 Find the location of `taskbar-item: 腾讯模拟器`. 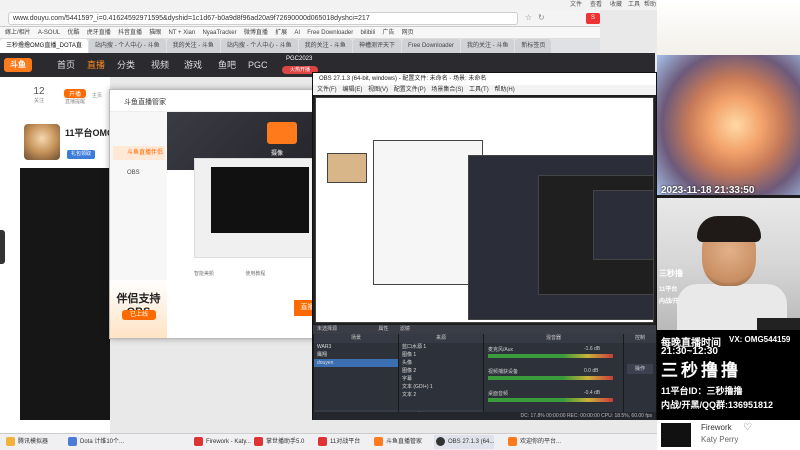

taskbar-item: 腾讯模拟器 is located at coordinates (26, 442).